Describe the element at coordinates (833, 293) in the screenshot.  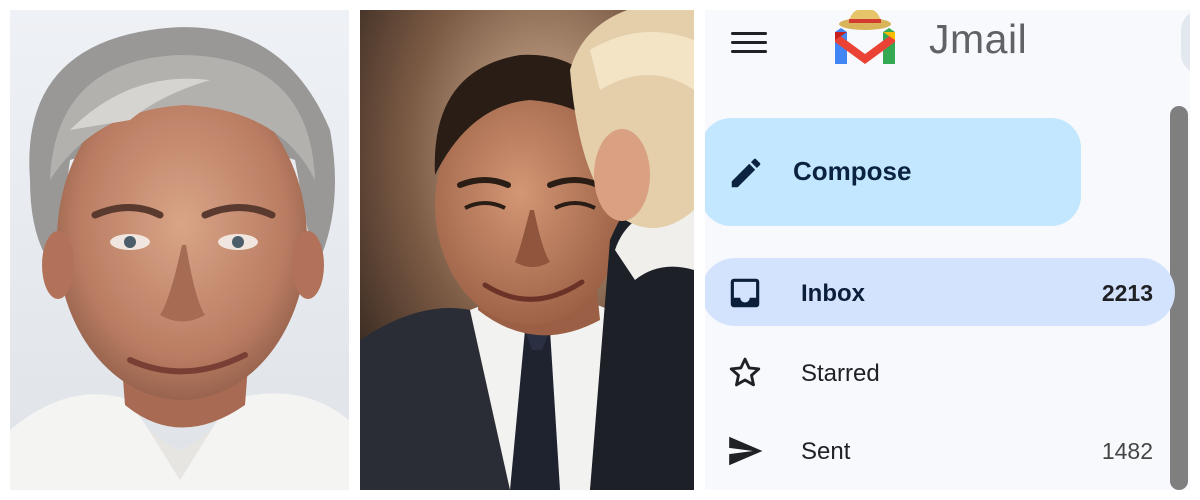
I see `nav-label-inbox: Inbox` at that location.